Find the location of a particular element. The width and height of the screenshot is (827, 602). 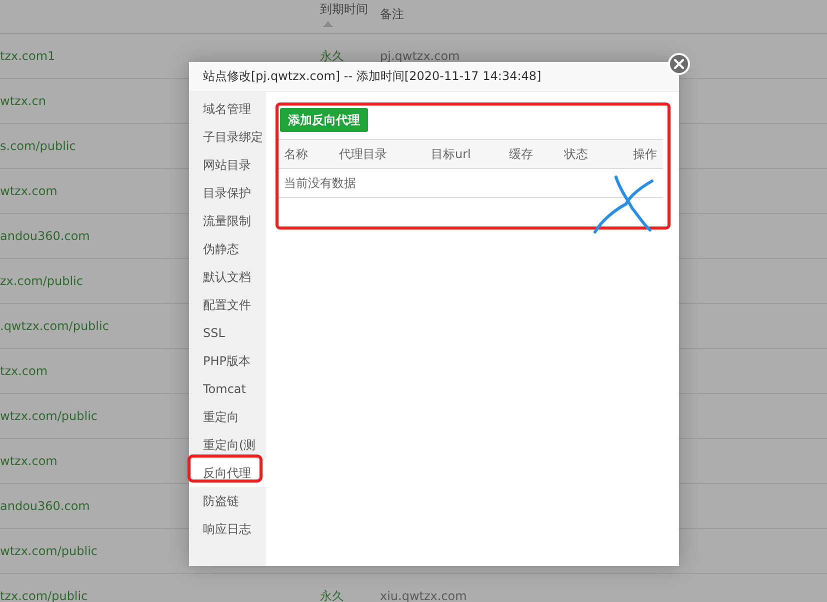

sidebar-item: 响应日志 is located at coordinates (227, 529).